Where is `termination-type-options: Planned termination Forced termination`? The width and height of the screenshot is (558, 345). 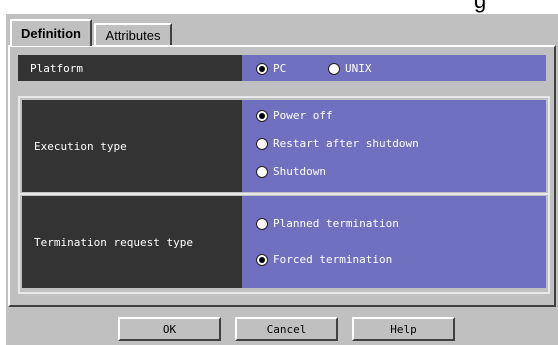 termination-type-options: Planned termination Forced termination is located at coordinates (394, 242).